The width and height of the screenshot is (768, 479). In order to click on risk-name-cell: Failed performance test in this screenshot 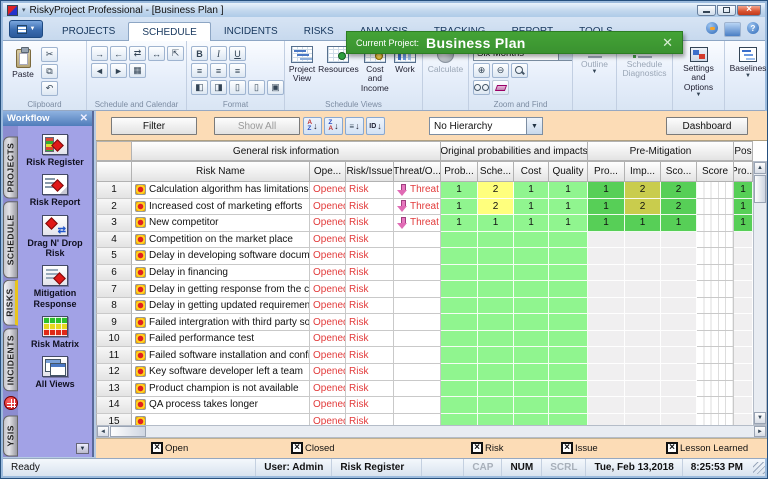, I will do `click(221, 339)`.